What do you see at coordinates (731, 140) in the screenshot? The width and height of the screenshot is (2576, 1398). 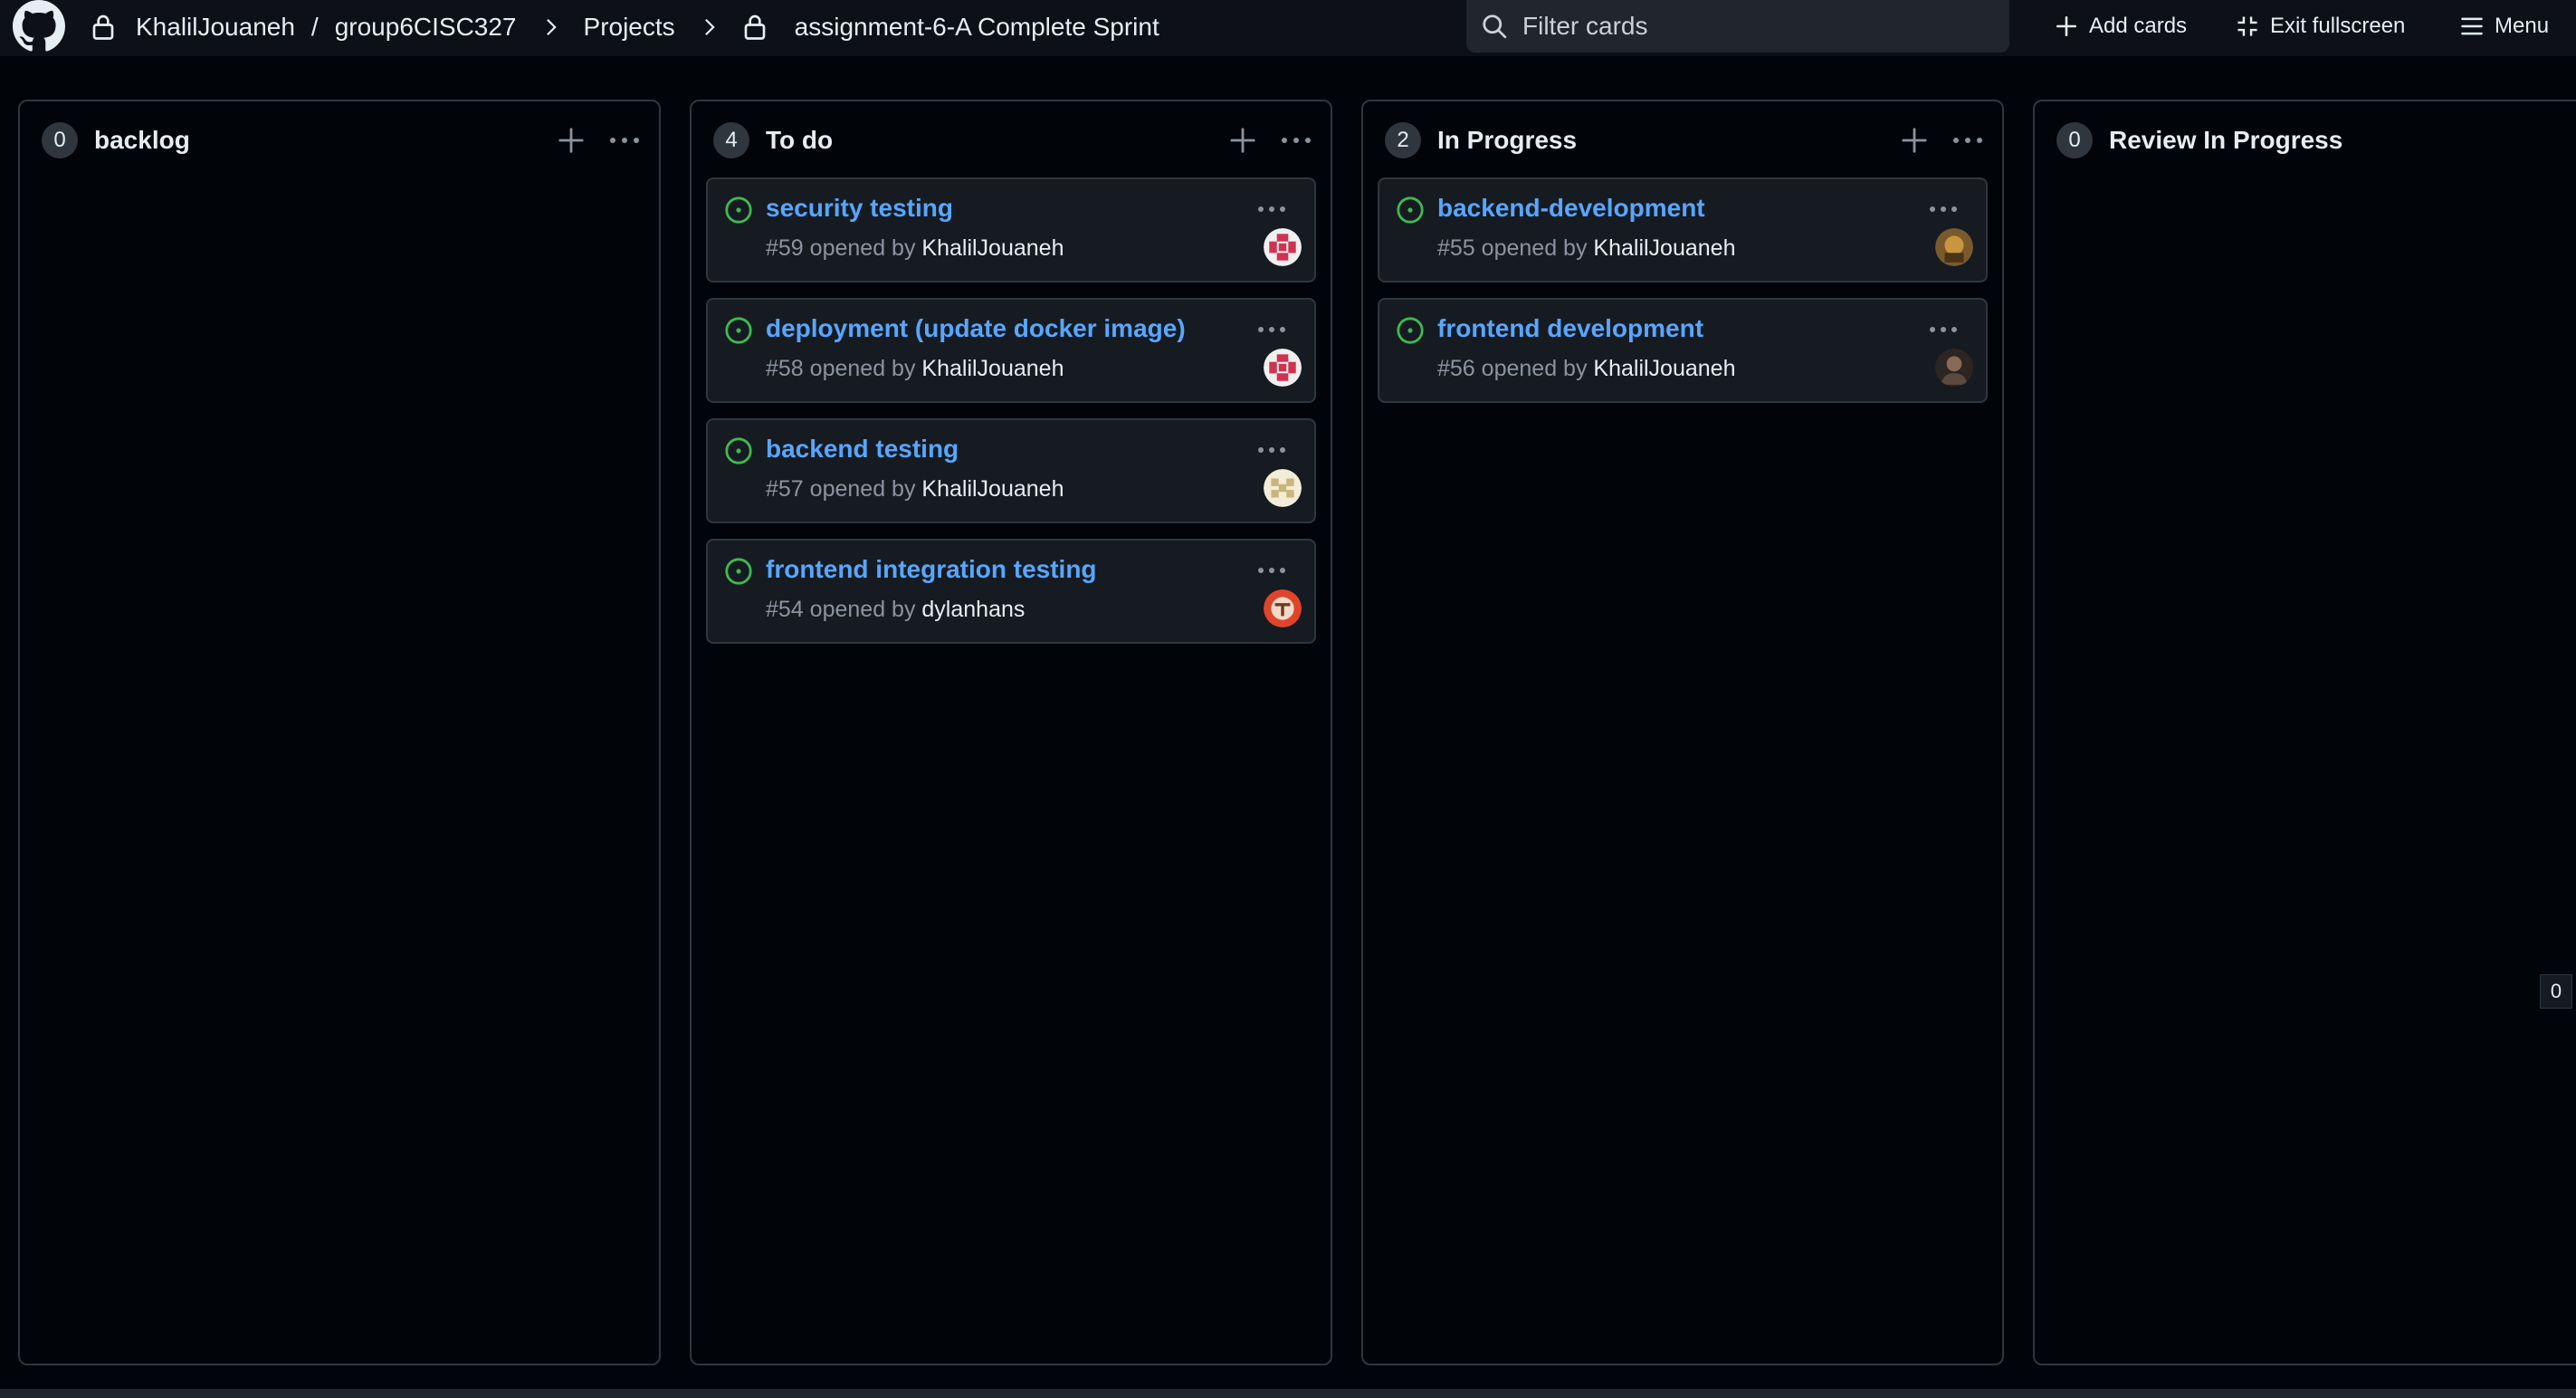 I see `column-card-count: 4` at bounding box center [731, 140].